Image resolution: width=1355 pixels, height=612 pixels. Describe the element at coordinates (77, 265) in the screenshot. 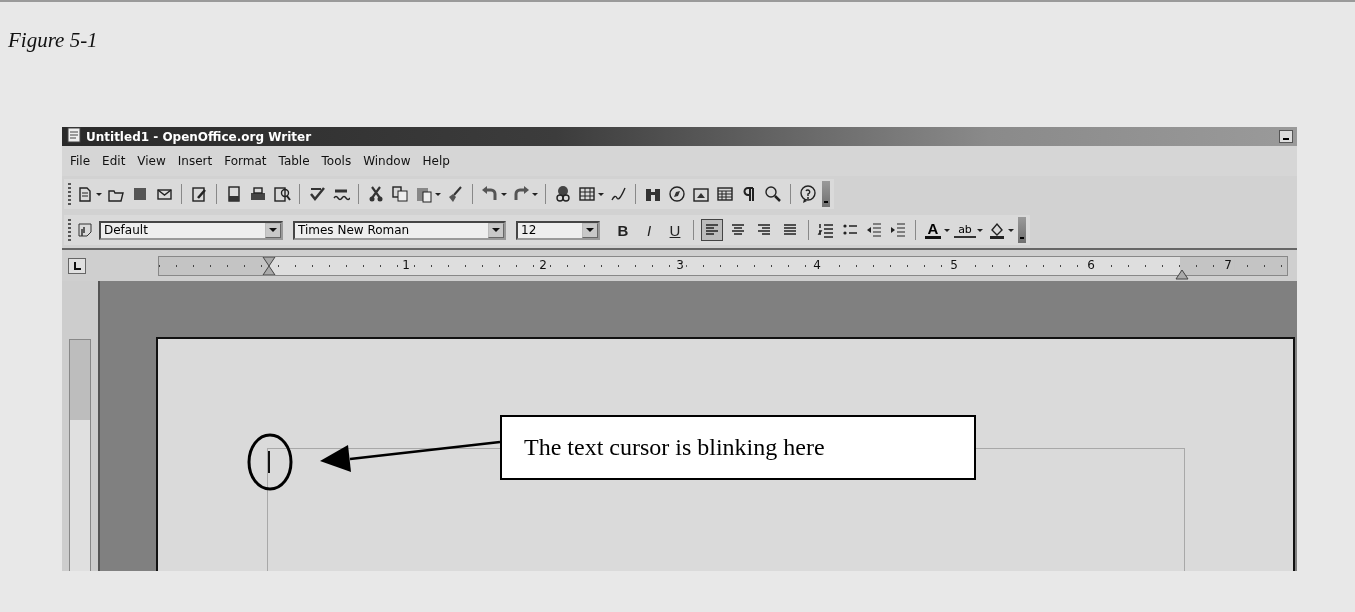

I see `tab-stop-icon` at that location.